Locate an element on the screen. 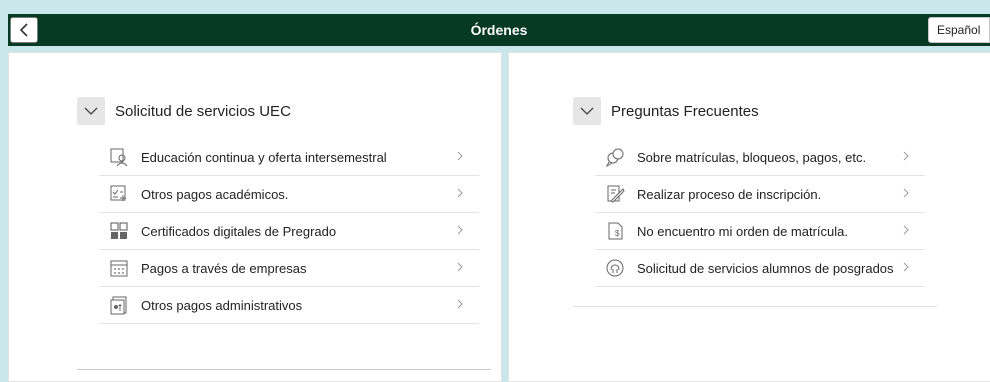  item-label: Otros pagos académicos. is located at coordinates (215, 194).